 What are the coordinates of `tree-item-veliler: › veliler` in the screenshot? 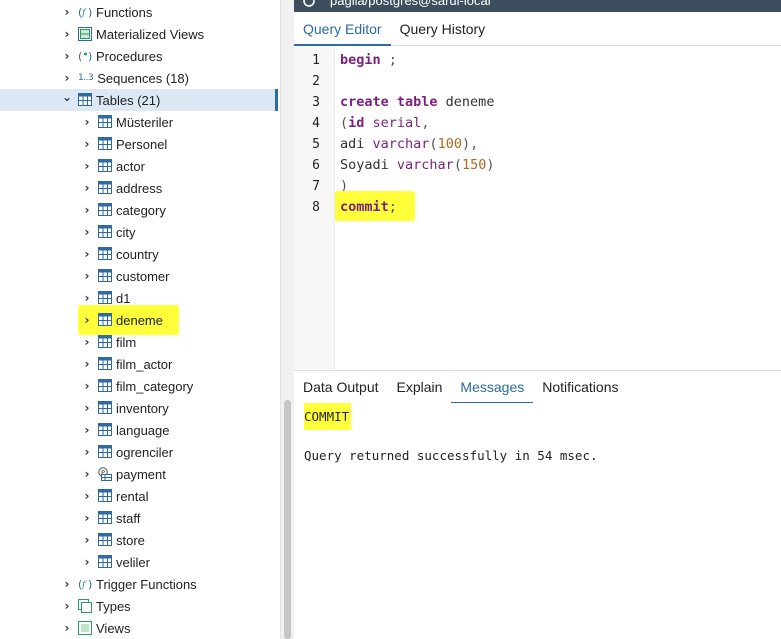 It's located at (139, 562).